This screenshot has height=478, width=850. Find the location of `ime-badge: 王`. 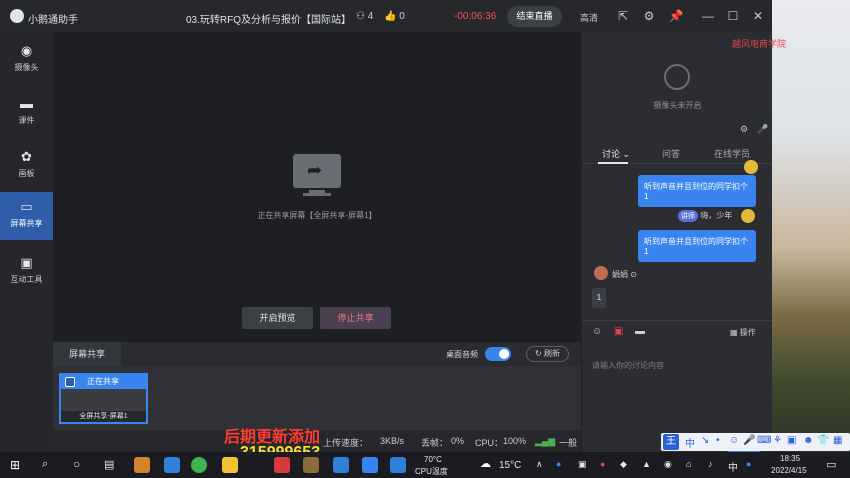

ime-badge: 王 is located at coordinates (671, 442).